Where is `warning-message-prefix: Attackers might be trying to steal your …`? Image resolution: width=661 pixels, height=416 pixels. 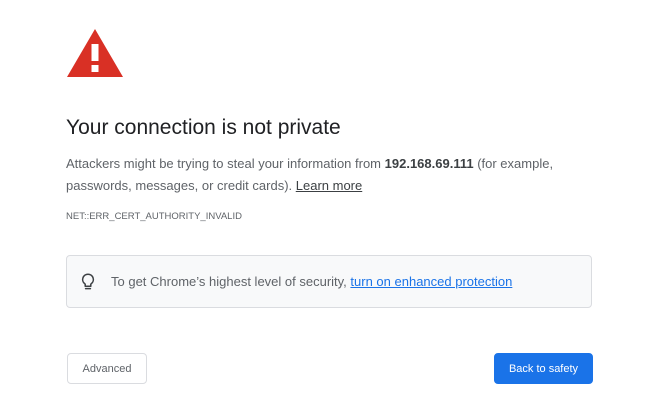 warning-message-prefix: Attackers might be trying to steal your … is located at coordinates (225, 163).